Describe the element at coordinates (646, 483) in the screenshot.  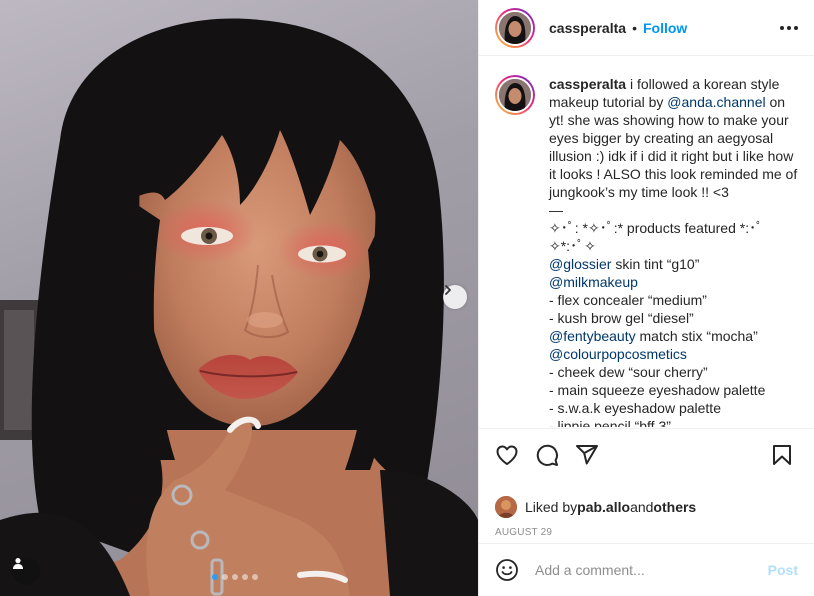
I see `post-actions: Liked by pab.allo and others AUGUST 29` at that location.